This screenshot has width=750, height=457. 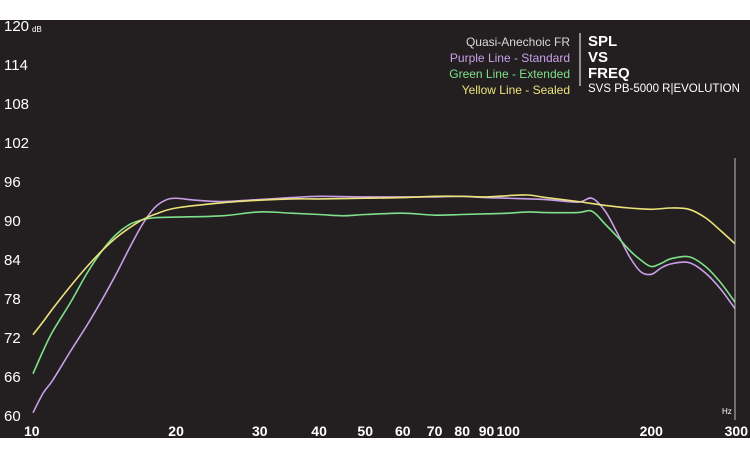 I want to click on x-tick-label: 50, so click(x=365, y=431).